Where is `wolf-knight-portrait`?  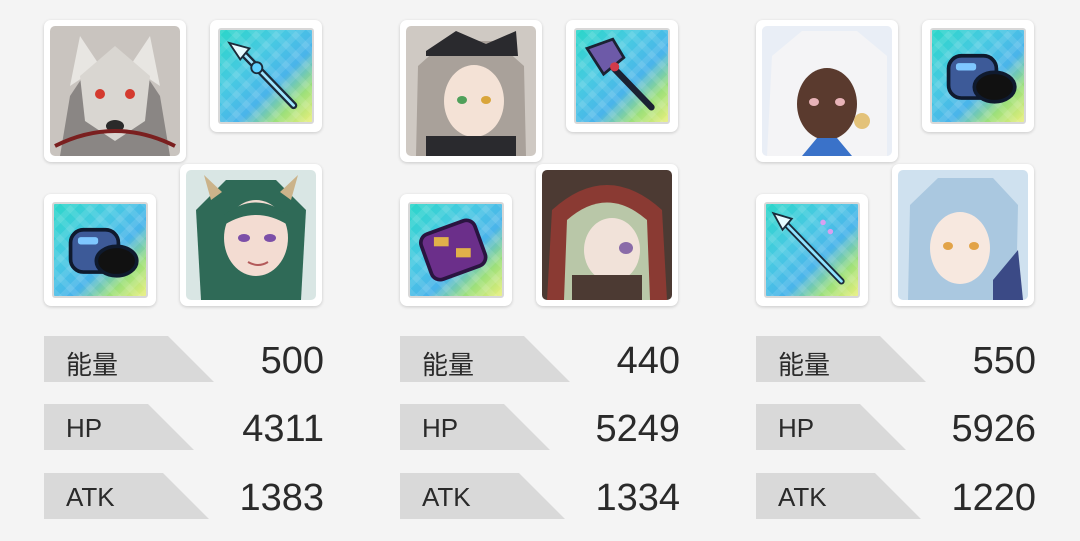 wolf-knight-portrait is located at coordinates (115, 91).